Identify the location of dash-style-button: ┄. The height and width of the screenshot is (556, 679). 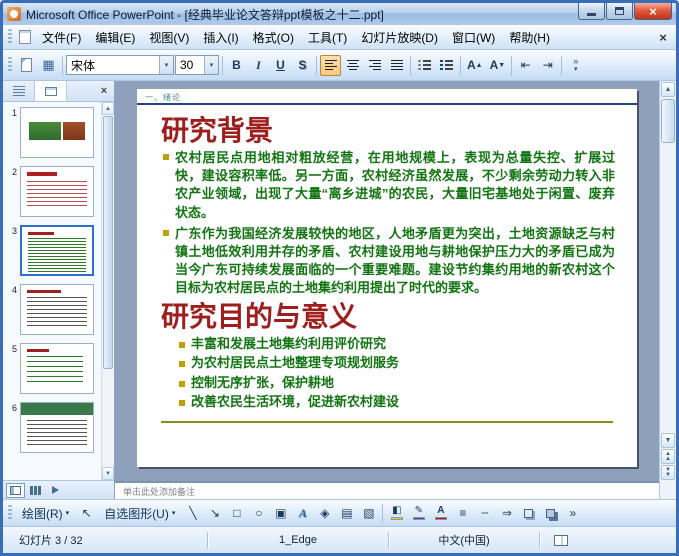
(484, 513).